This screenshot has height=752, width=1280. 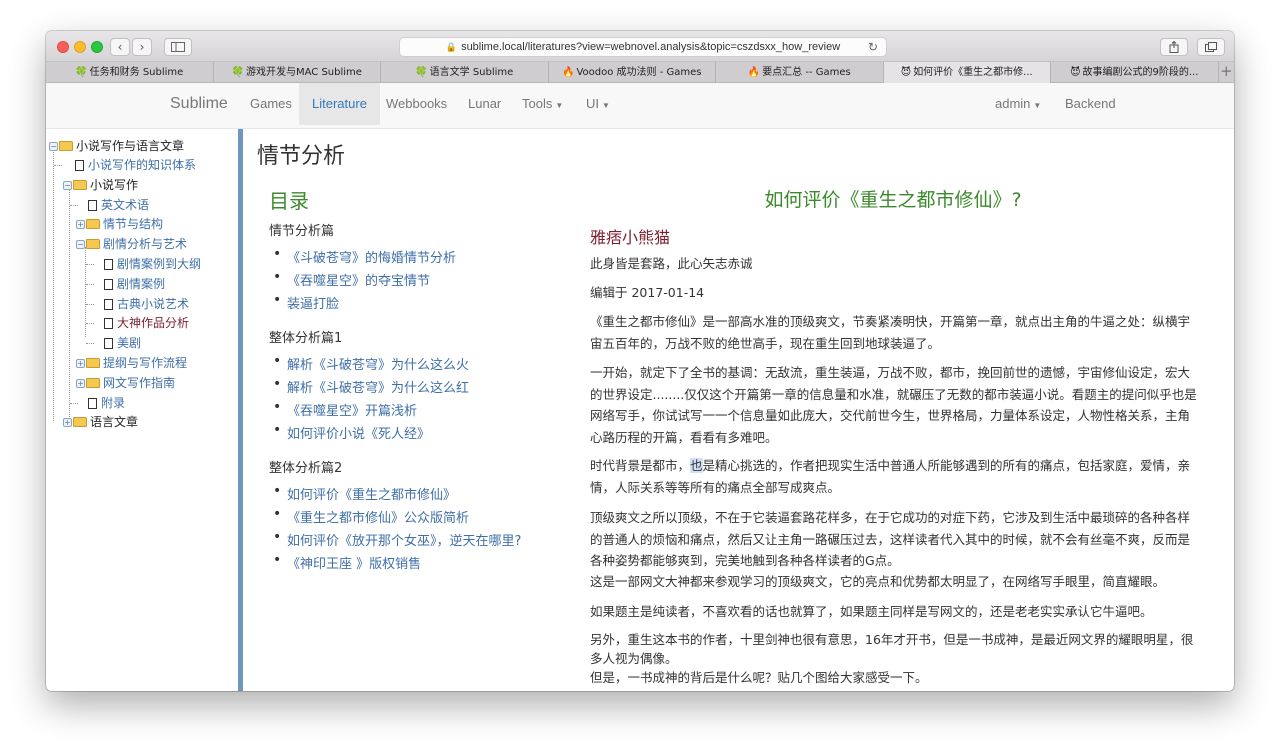 What do you see at coordinates (598, 104) in the screenshot?
I see `nav-ui-dropdown: UI ▼` at bounding box center [598, 104].